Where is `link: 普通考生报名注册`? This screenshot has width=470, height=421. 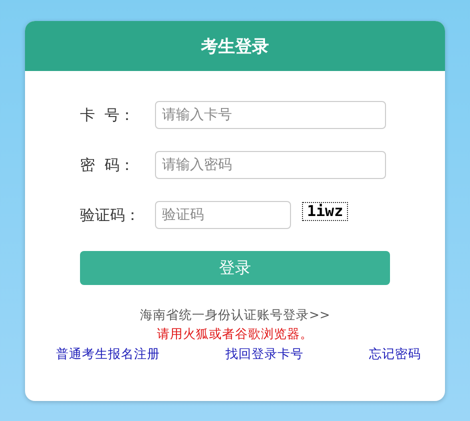 link: 普通考生报名注册 is located at coordinates (108, 354).